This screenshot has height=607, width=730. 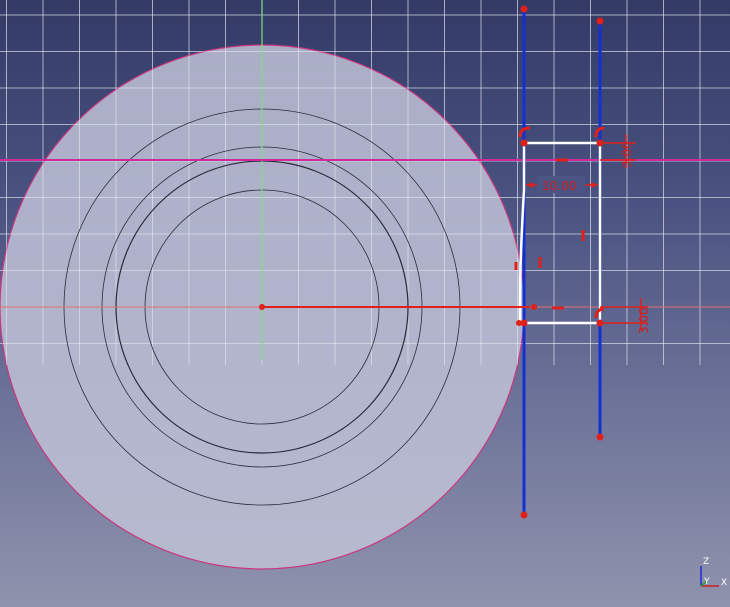 I want to click on axis-triad: Z Y X, so click(x=711, y=574).